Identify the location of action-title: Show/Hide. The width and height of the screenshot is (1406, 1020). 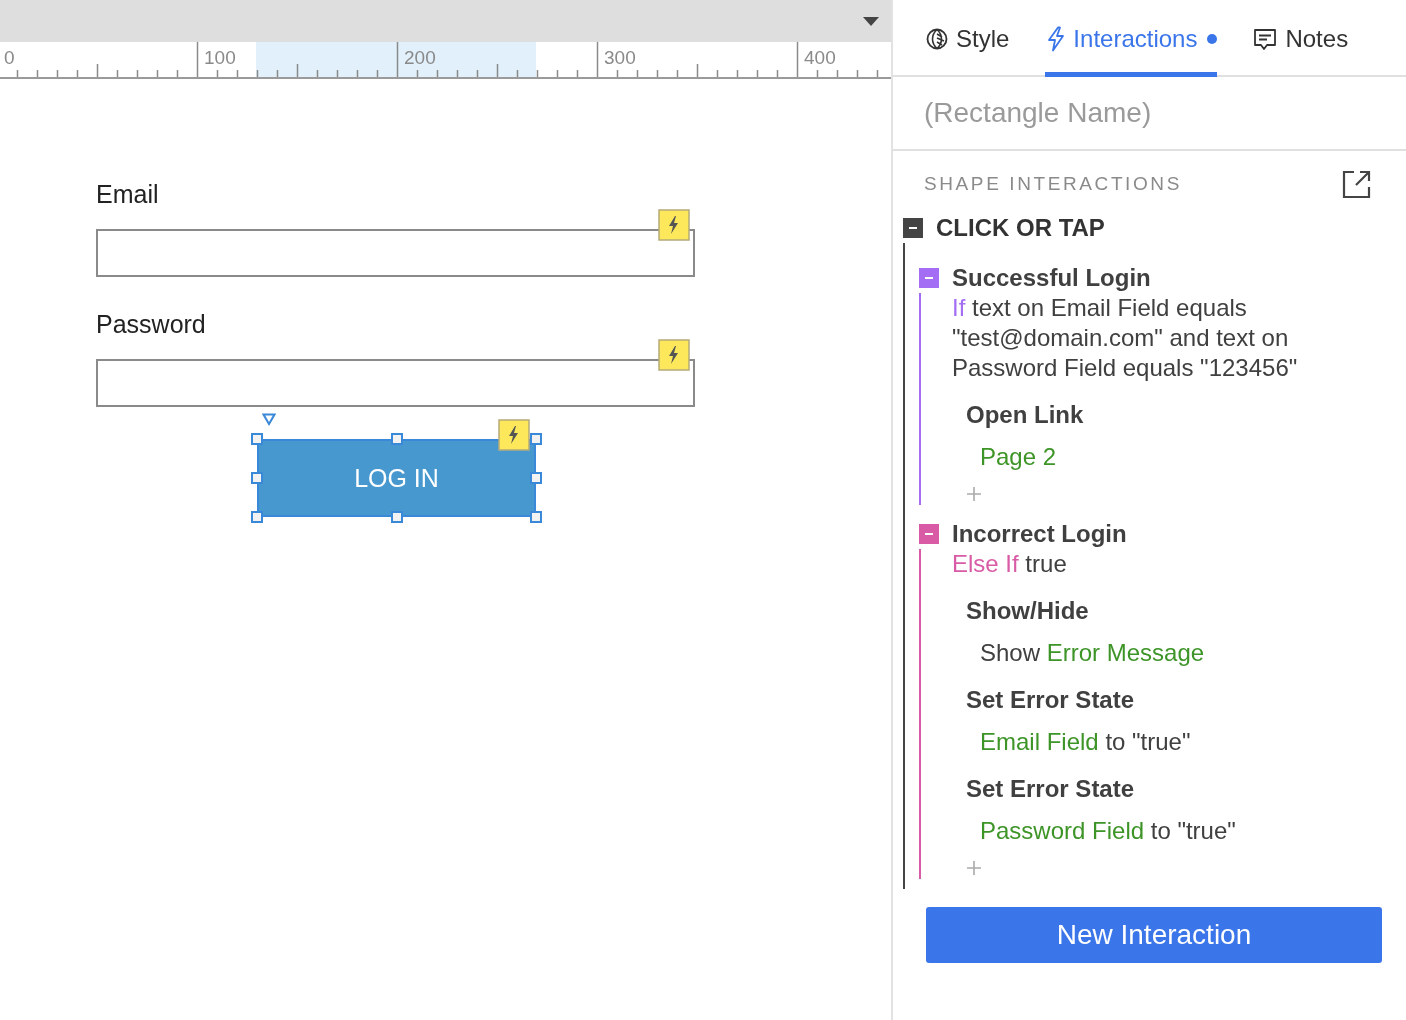
(1028, 611).